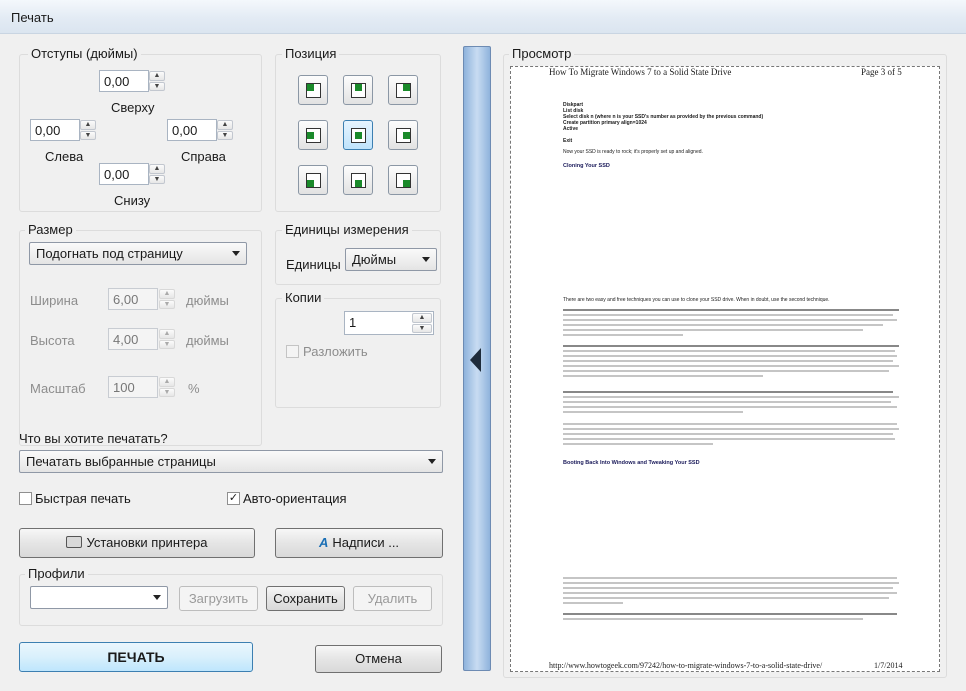 The image size is (966, 691). I want to click on margin-left-spinner: ▲ ▼, so click(88, 130).